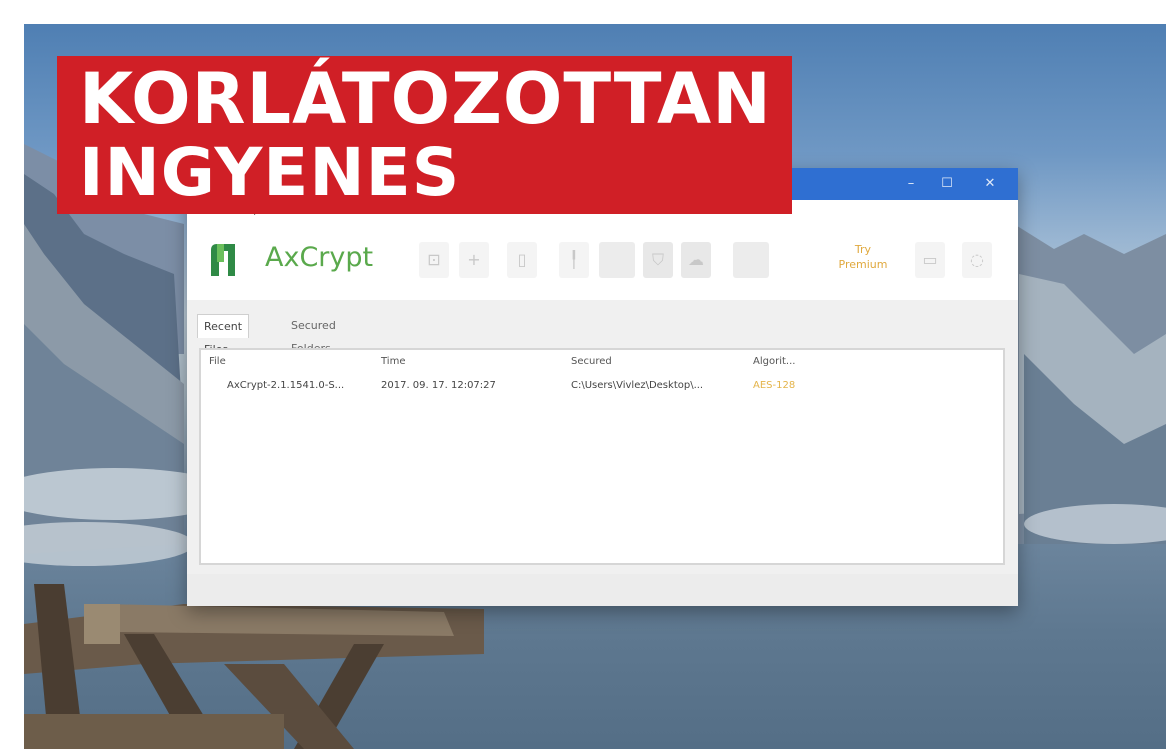  I want to click on plus-icon: +, so click(474, 259).